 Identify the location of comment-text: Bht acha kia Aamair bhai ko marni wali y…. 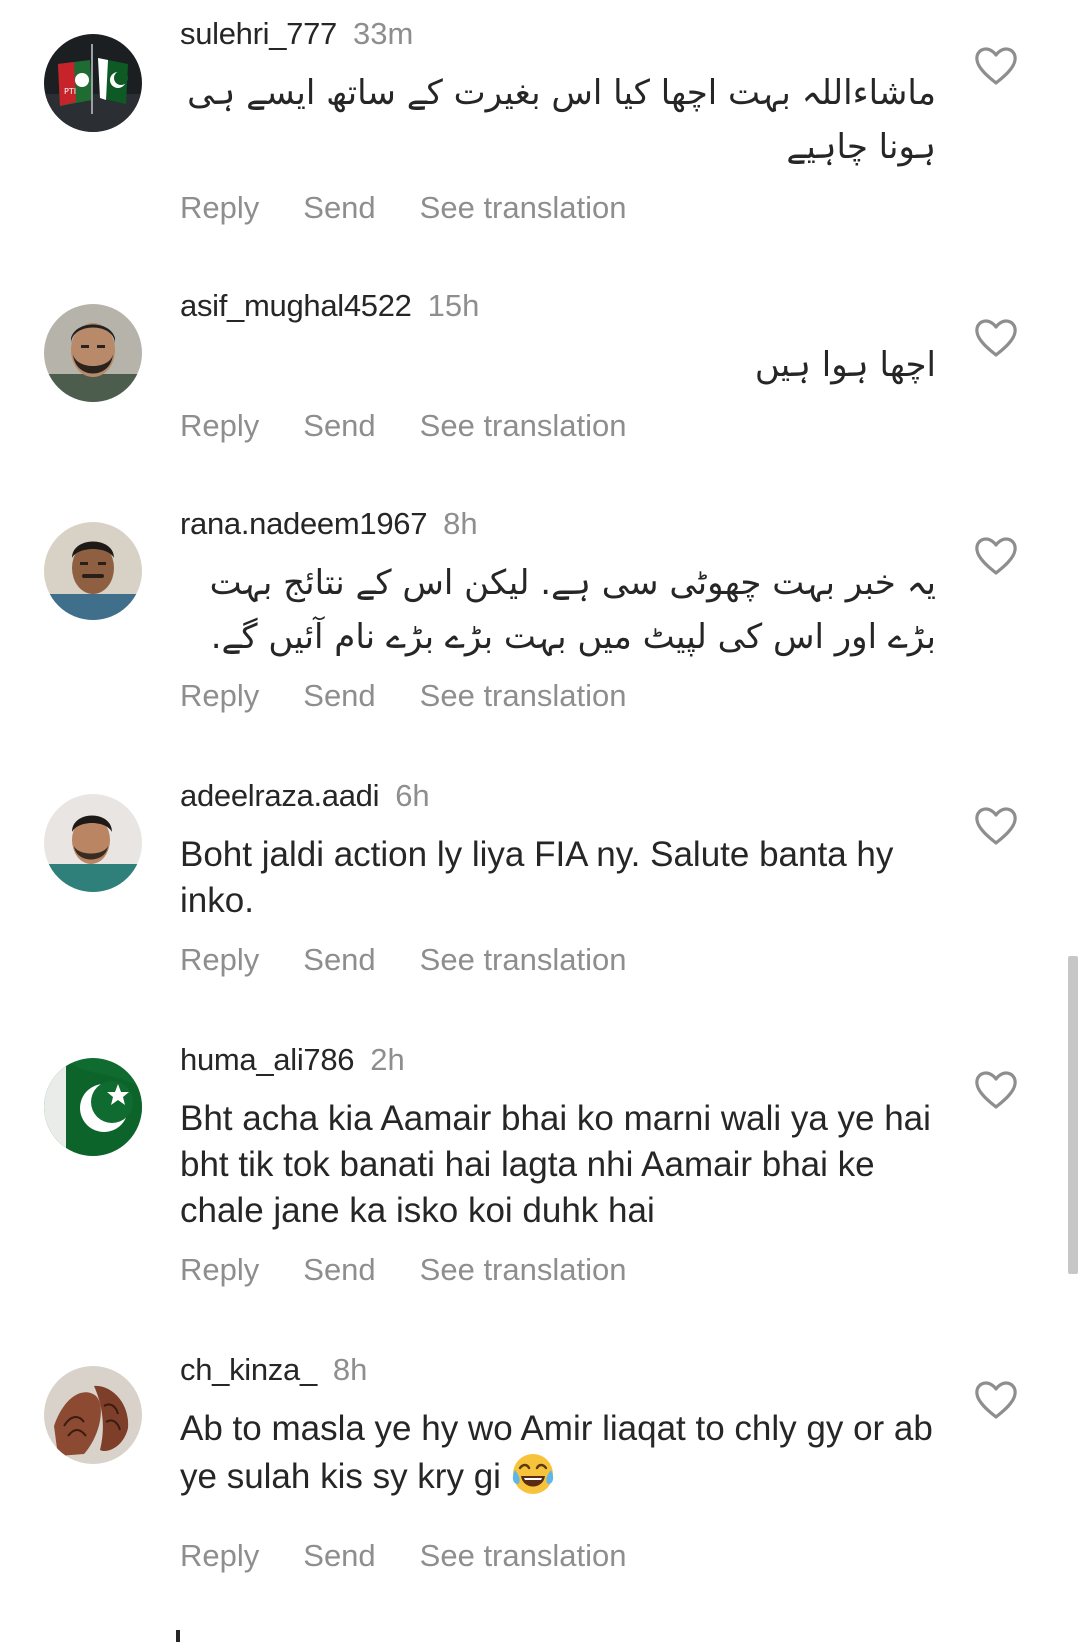
(555, 1164).